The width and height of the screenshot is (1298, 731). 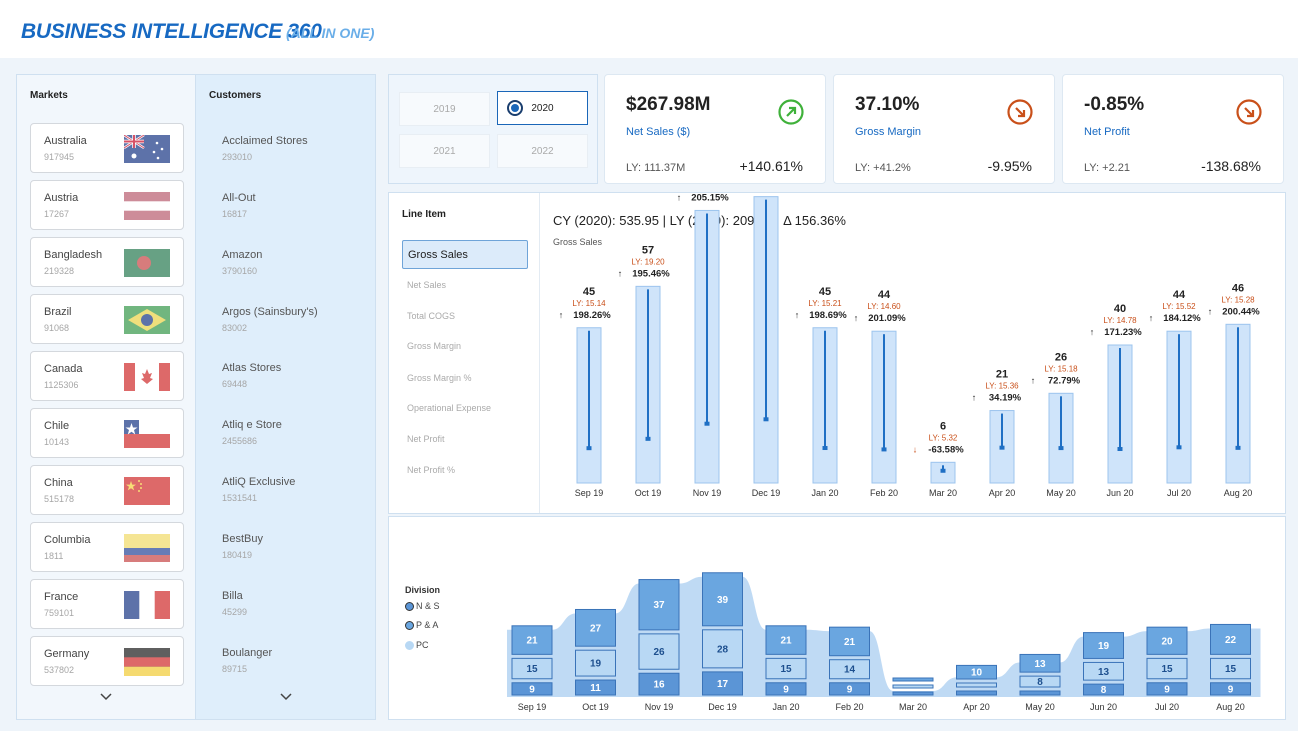 What do you see at coordinates (659, 685) in the screenshot?
I see `segment-label: 16` at bounding box center [659, 685].